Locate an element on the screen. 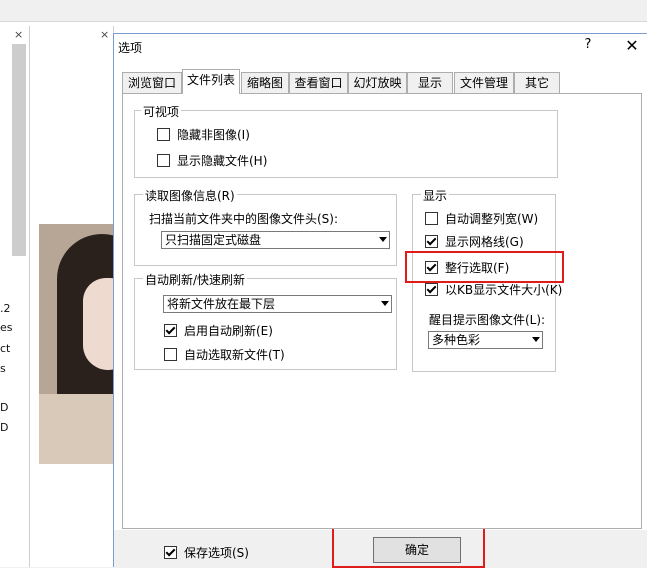  show-hidden-files-option: 显示隐藏文件(H) is located at coordinates (212, 160).